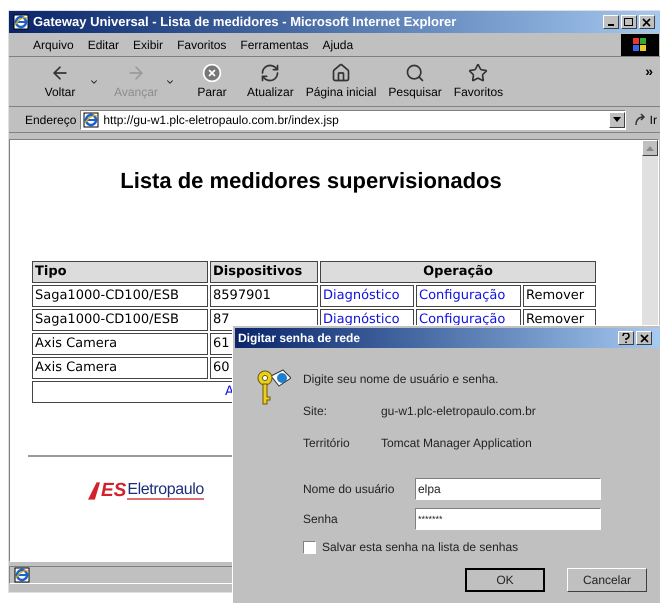 The height and width of the screenshot is (603, 660). What do you see at coordinates (456, 443) in the screenshot?
I see `info-value: Tomcat Manager Application` at bounding box center [456, 443].